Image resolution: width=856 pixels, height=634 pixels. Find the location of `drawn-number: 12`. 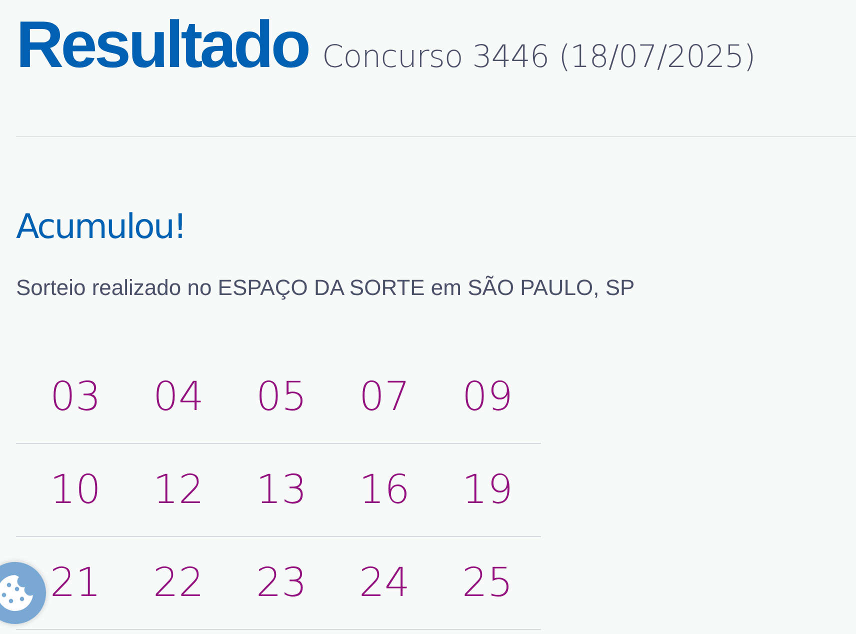

drawn-number: 12 is located at coordinates (178, 490).